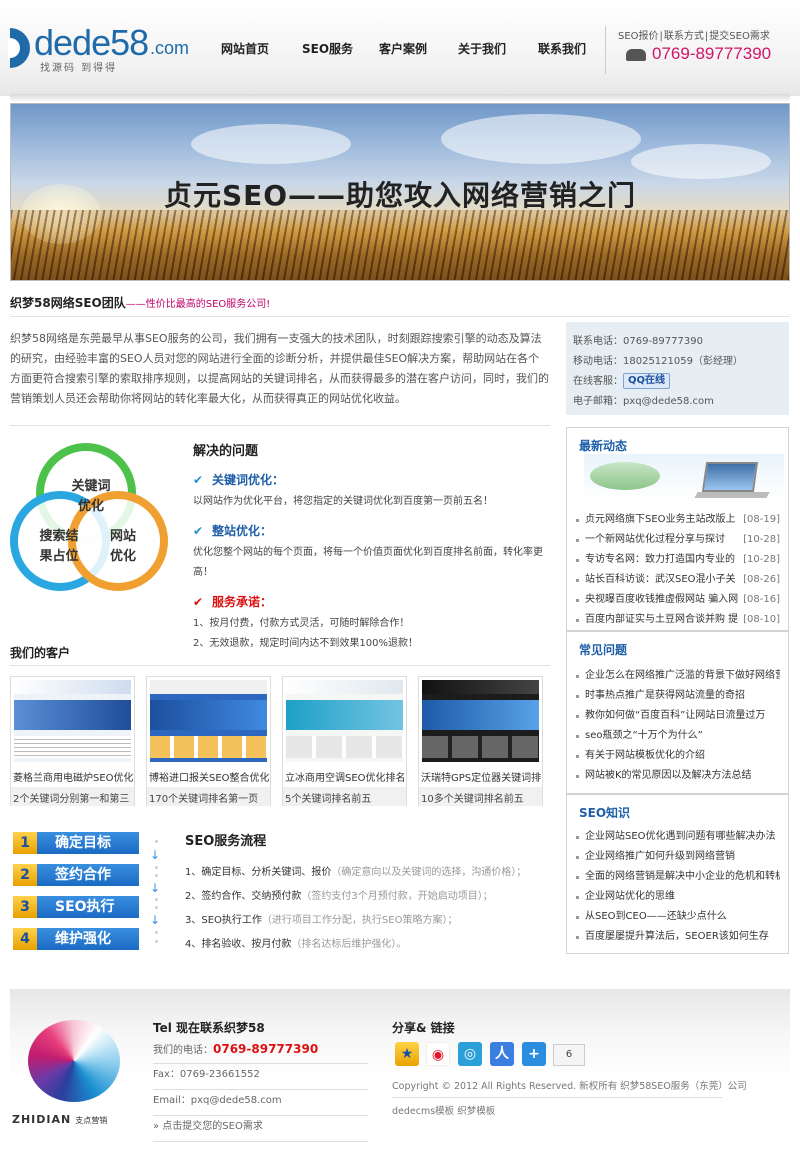 This screenshot has width=800, height=1173. What do you see at coordinates (407, 1054) in the screenshot?
I see `qzone-share-icon: ★` at bounding box center [407, 1054].